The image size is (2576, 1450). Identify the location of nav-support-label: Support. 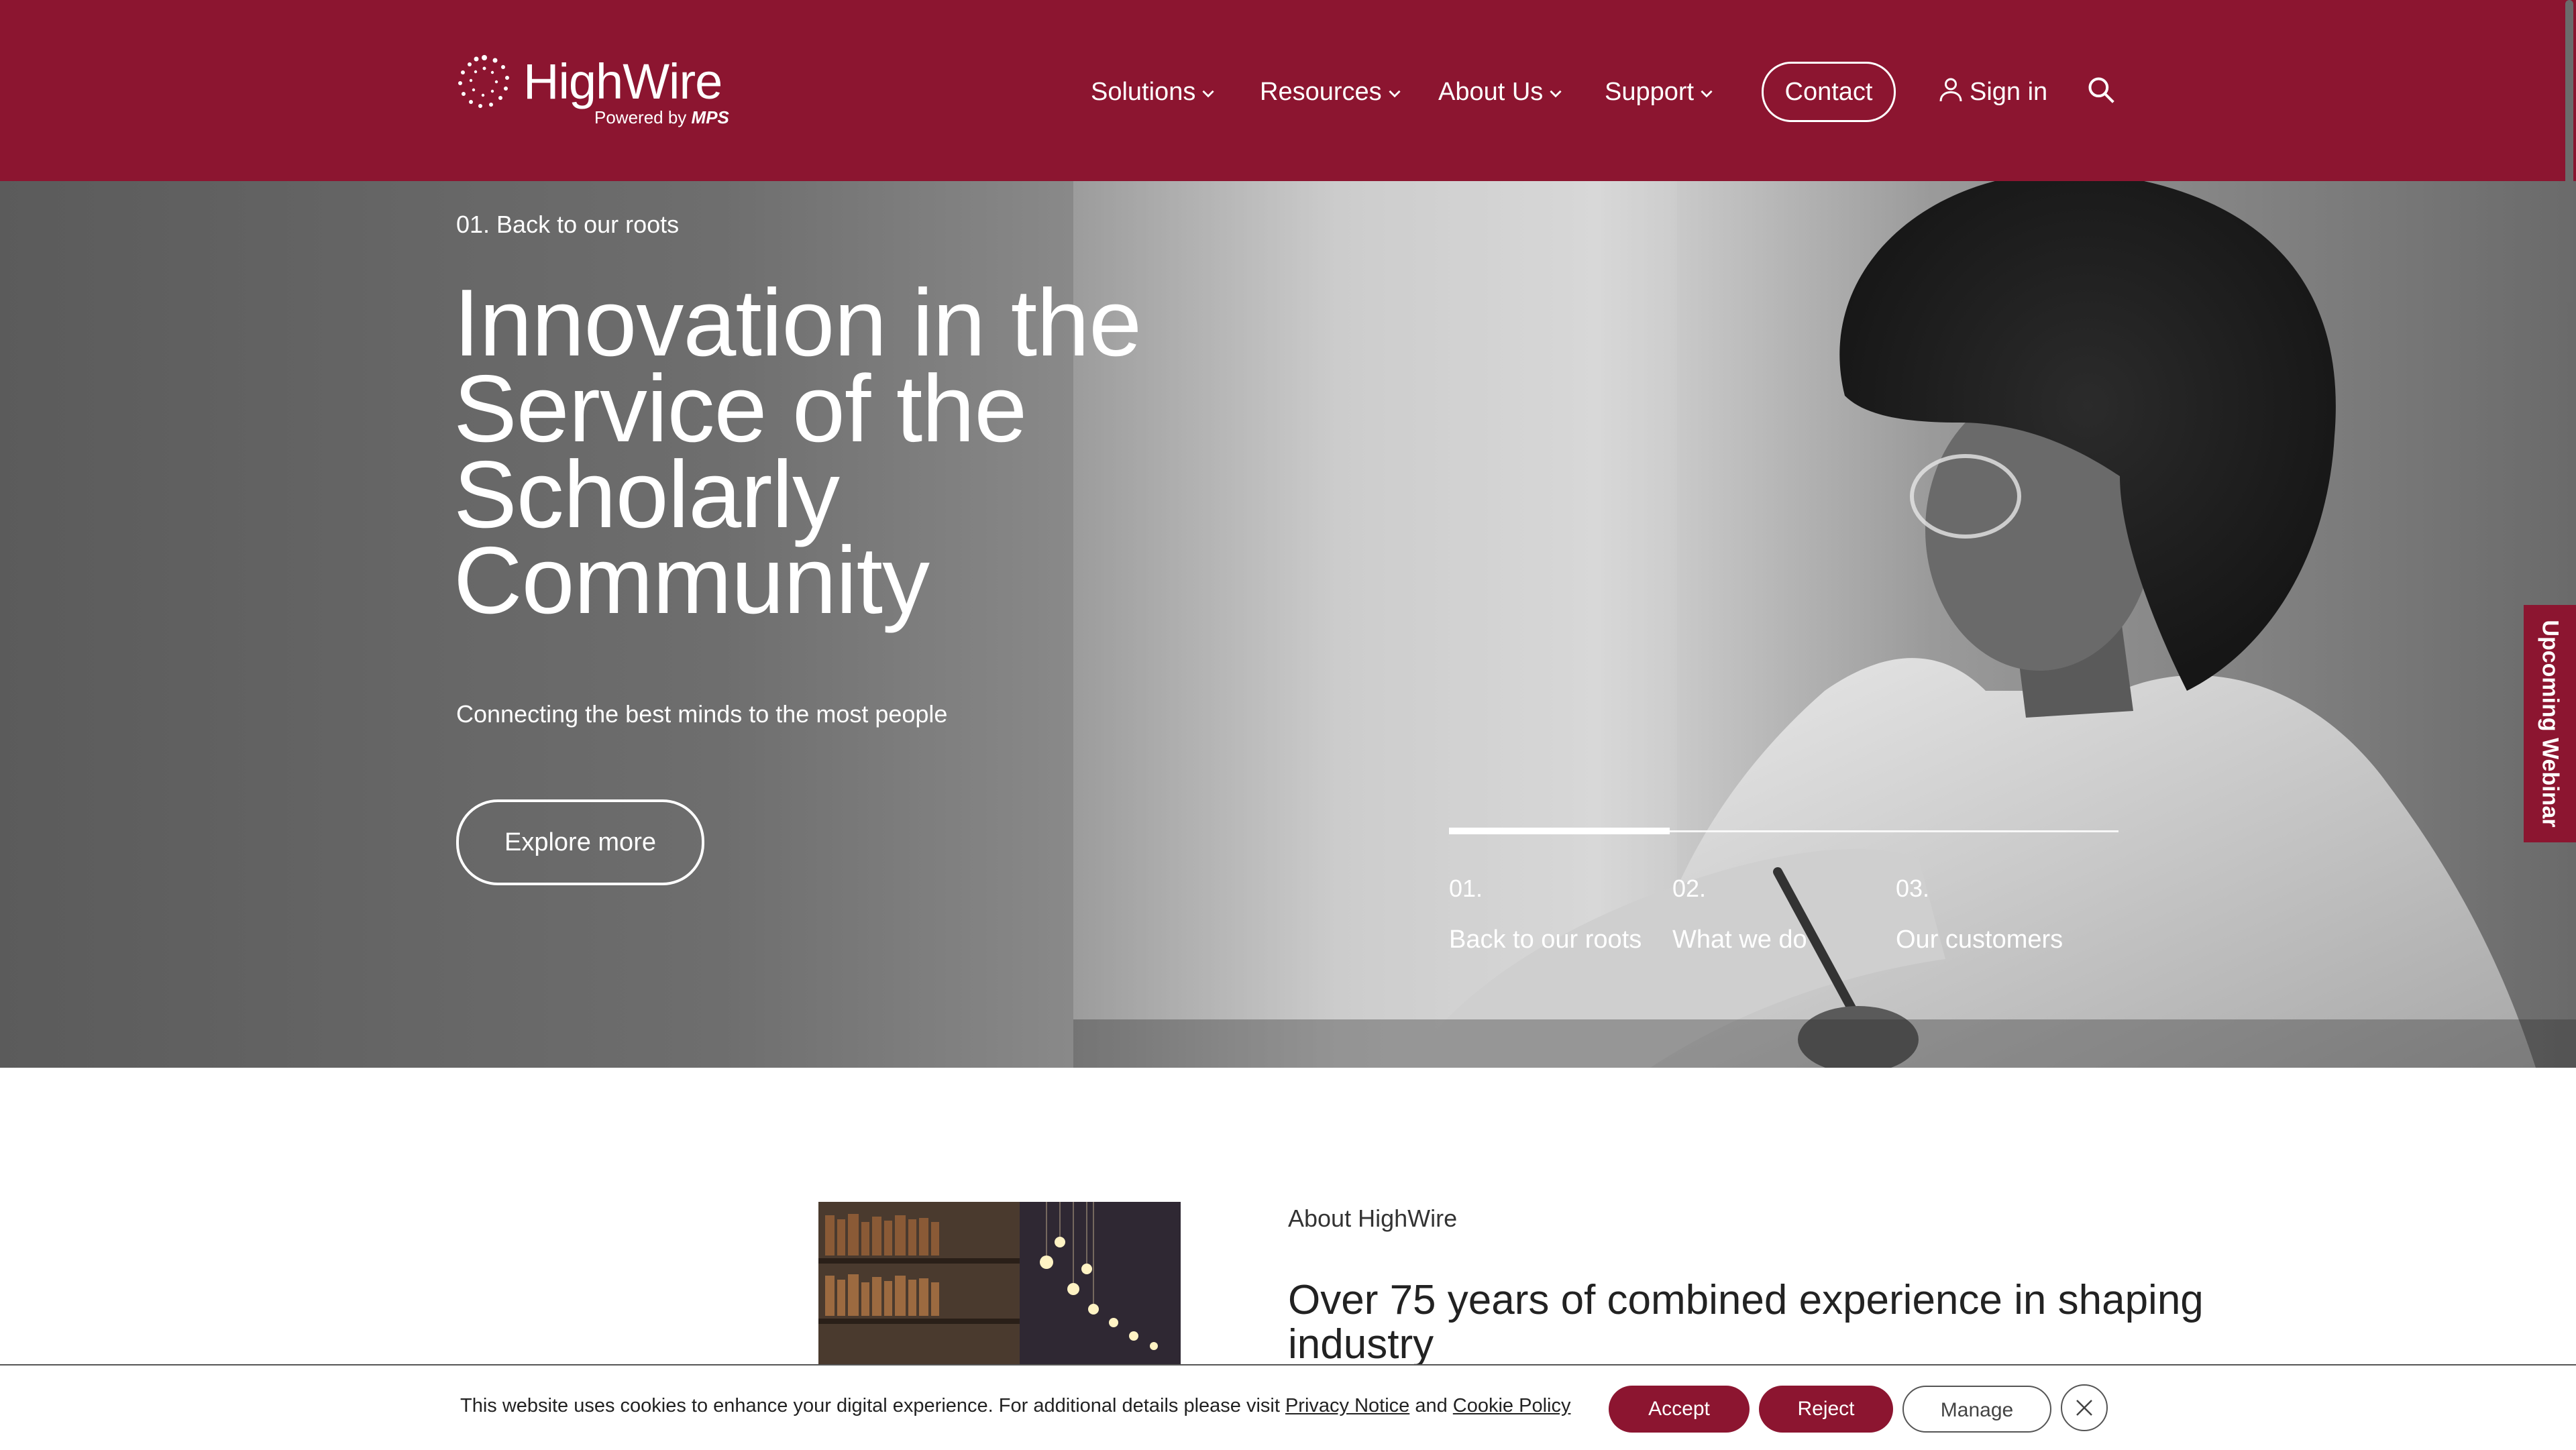
(1650, 92).